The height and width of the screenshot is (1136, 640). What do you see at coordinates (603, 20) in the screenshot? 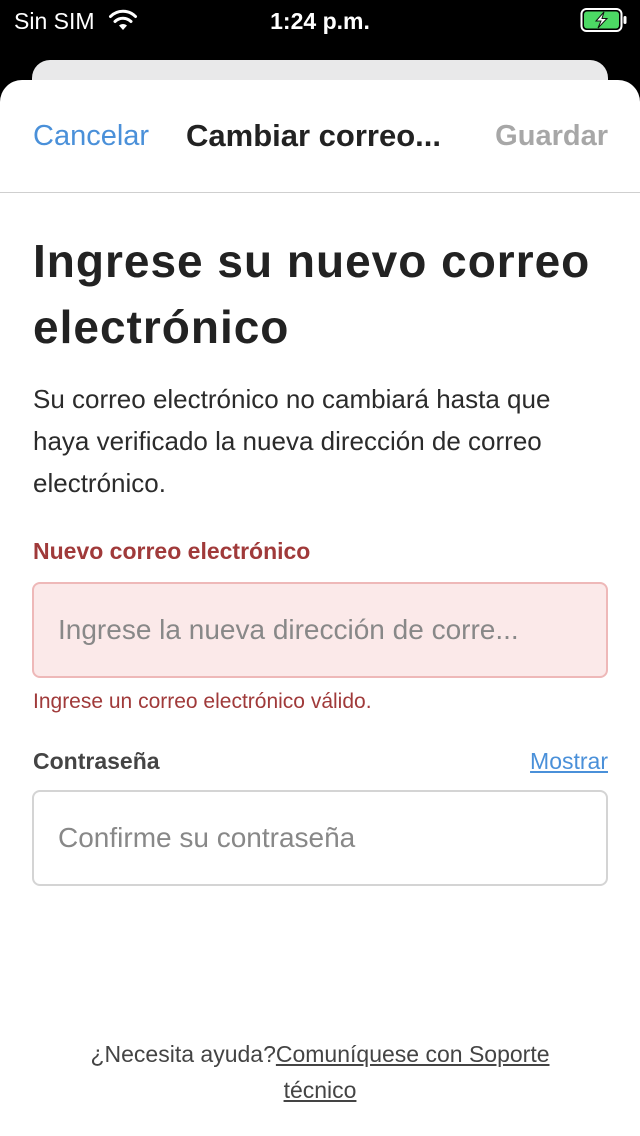
I see `battery-charging-icon` at bounding box center [603, 20].